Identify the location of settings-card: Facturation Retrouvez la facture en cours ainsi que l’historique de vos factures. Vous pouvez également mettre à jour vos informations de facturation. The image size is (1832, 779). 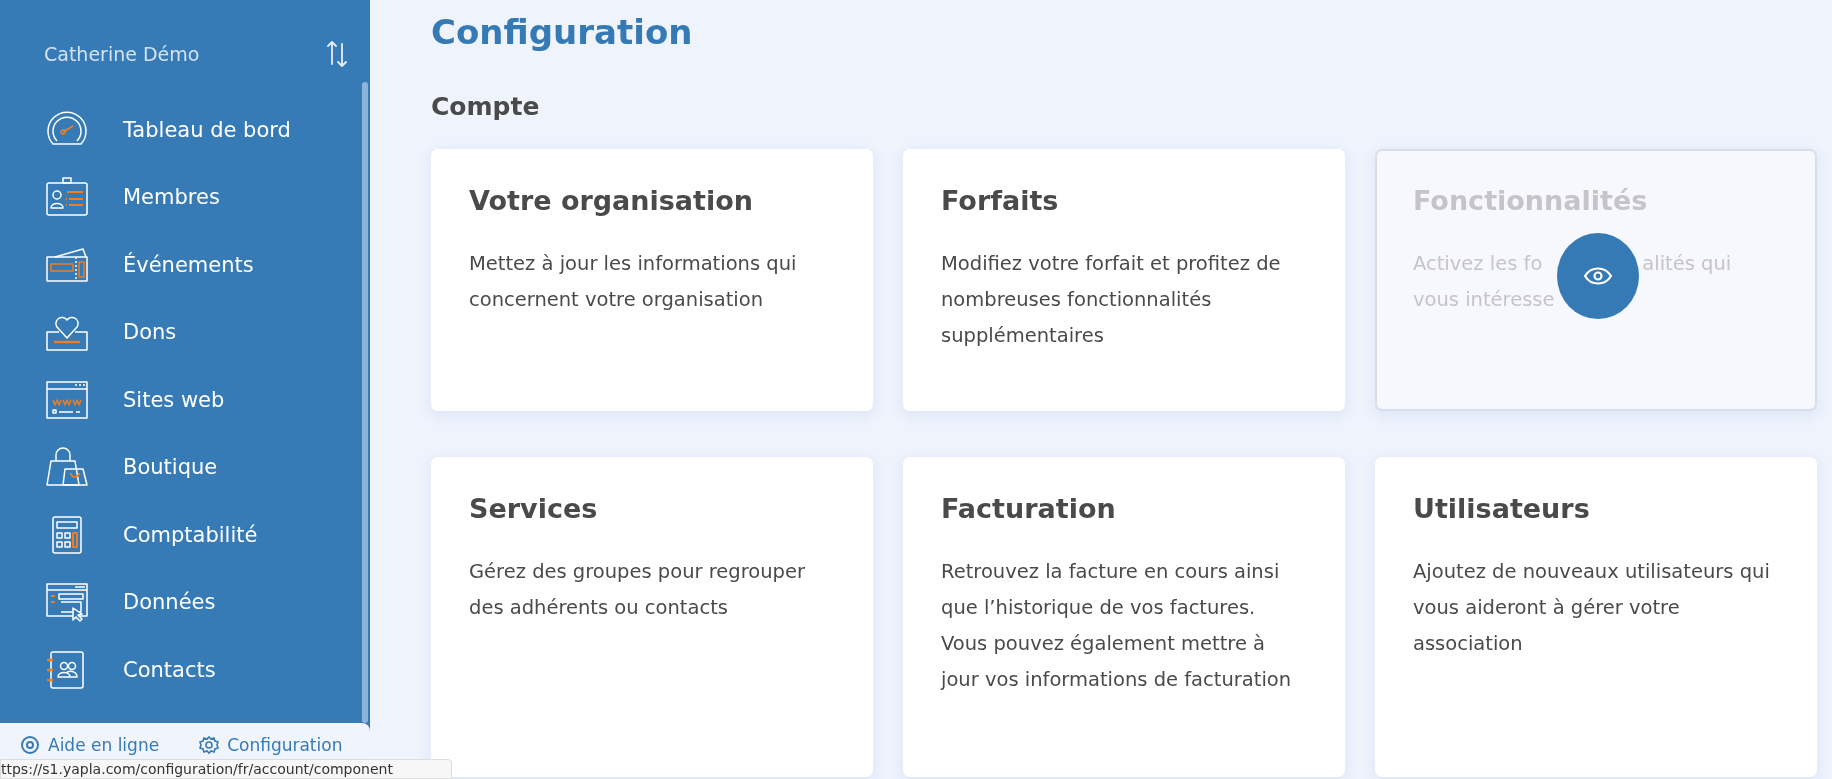
(1124, 617).